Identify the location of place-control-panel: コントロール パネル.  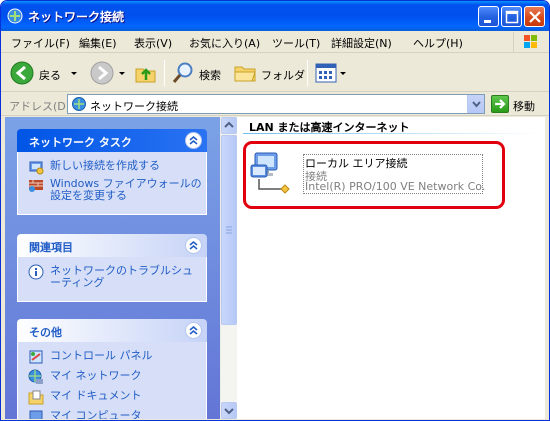
(112, 358).